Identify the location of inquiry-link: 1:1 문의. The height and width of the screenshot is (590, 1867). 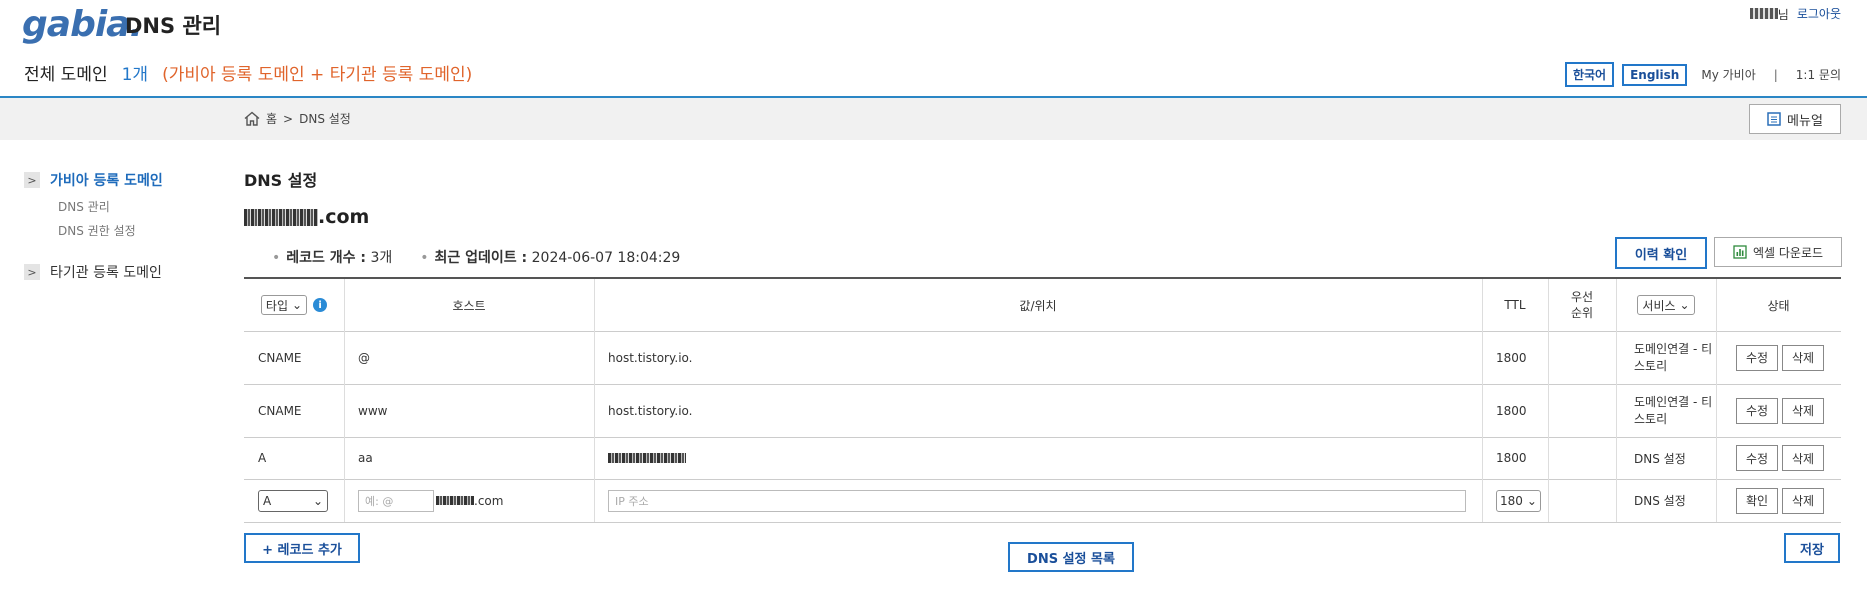
(1818, 74).